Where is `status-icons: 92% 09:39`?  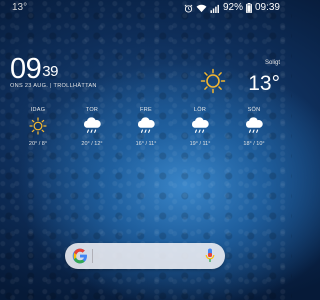
status-icons: 92% 09:39 is located at coordinates (232, 8).